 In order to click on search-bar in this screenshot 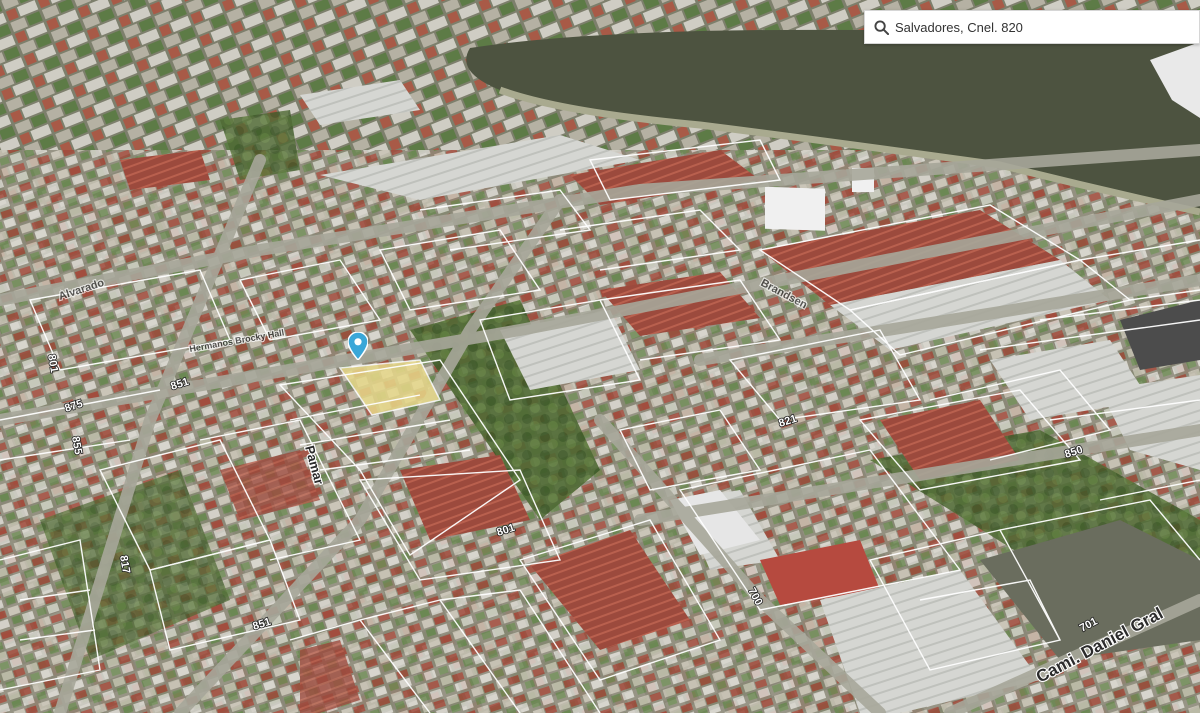, I will do `click(1032, 27)`.